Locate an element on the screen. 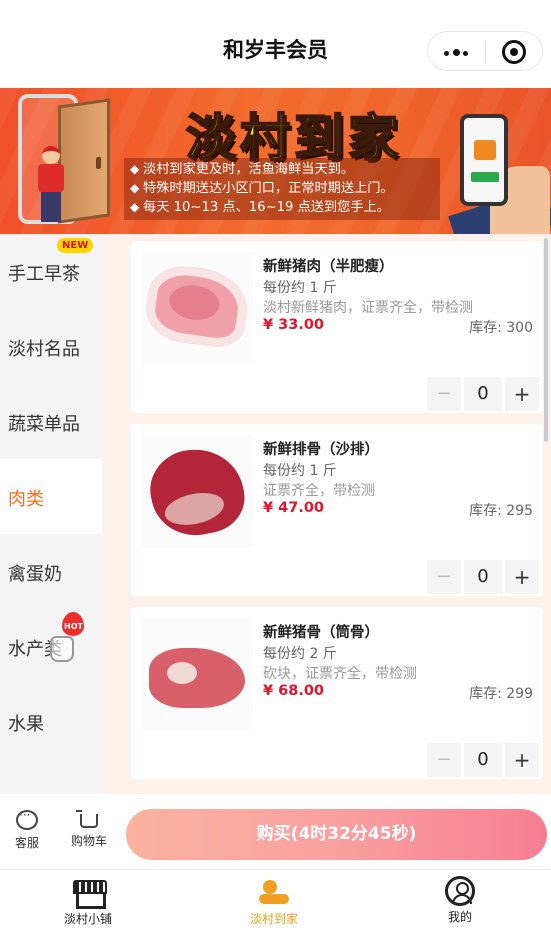 The height and width of the screenshot is (933, 551). cart-label: 购物车 is located at coordinates (88, 841).